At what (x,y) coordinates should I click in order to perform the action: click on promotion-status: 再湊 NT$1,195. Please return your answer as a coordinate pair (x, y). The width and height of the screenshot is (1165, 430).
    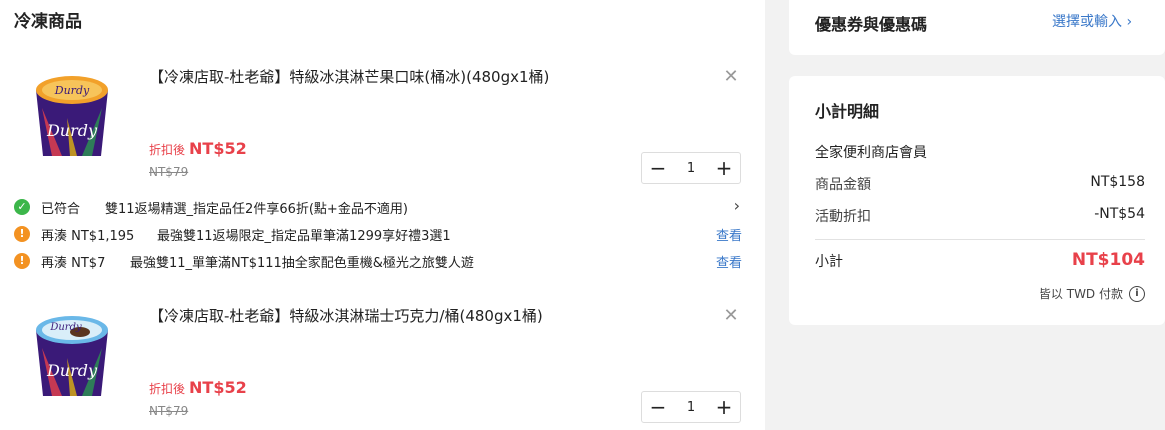
    Looking at the image, I should click on (88, 236).